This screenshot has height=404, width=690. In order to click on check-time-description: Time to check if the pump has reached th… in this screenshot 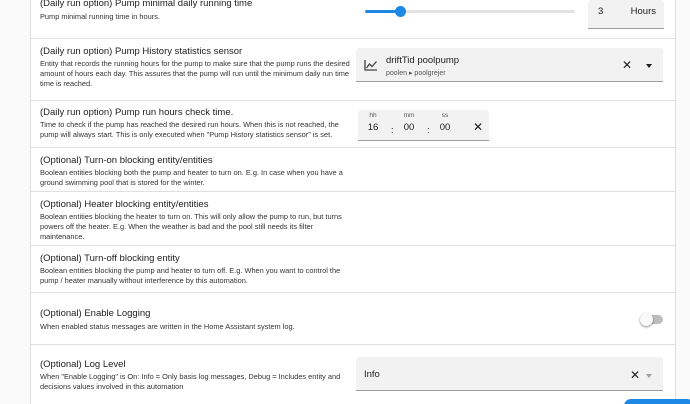, I will do `click(189, 129)`.